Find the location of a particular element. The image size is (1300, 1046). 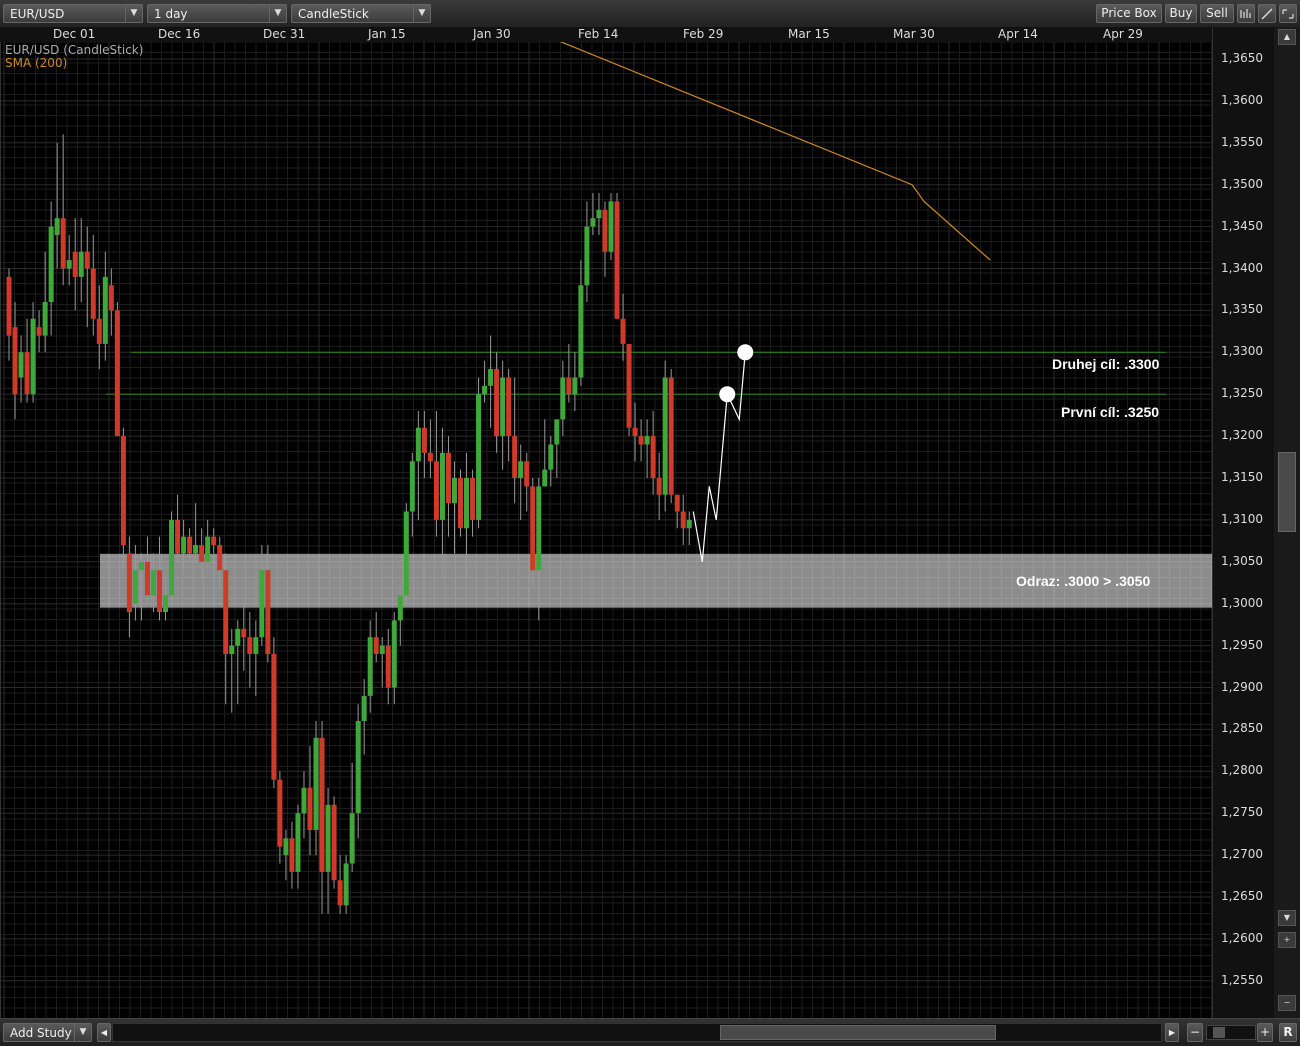

fullscreen-icon is located at coordinates (1288, 13).